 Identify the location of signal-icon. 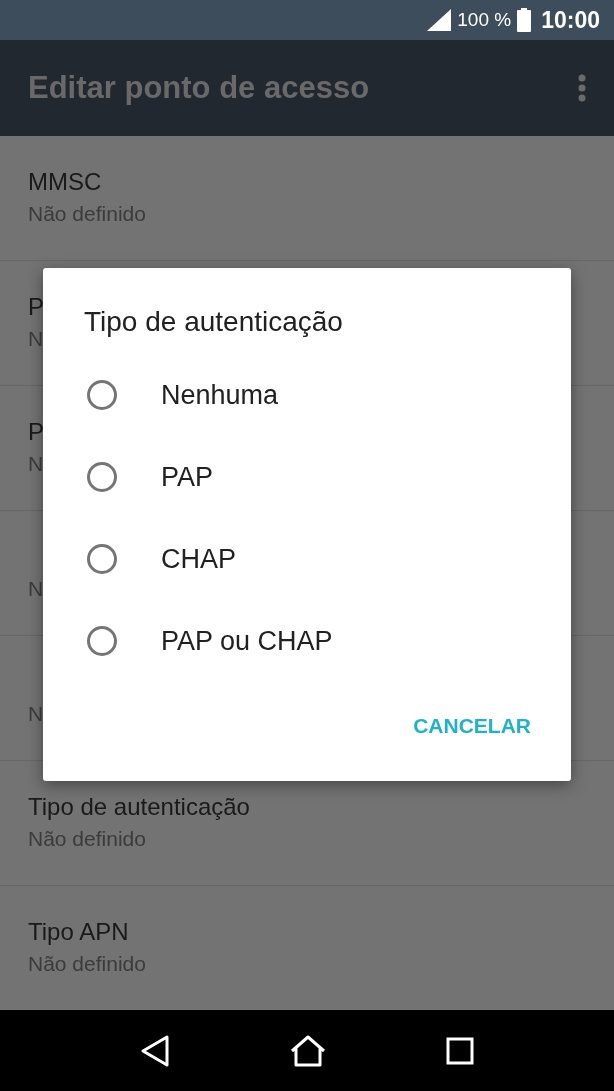
(439, 20).